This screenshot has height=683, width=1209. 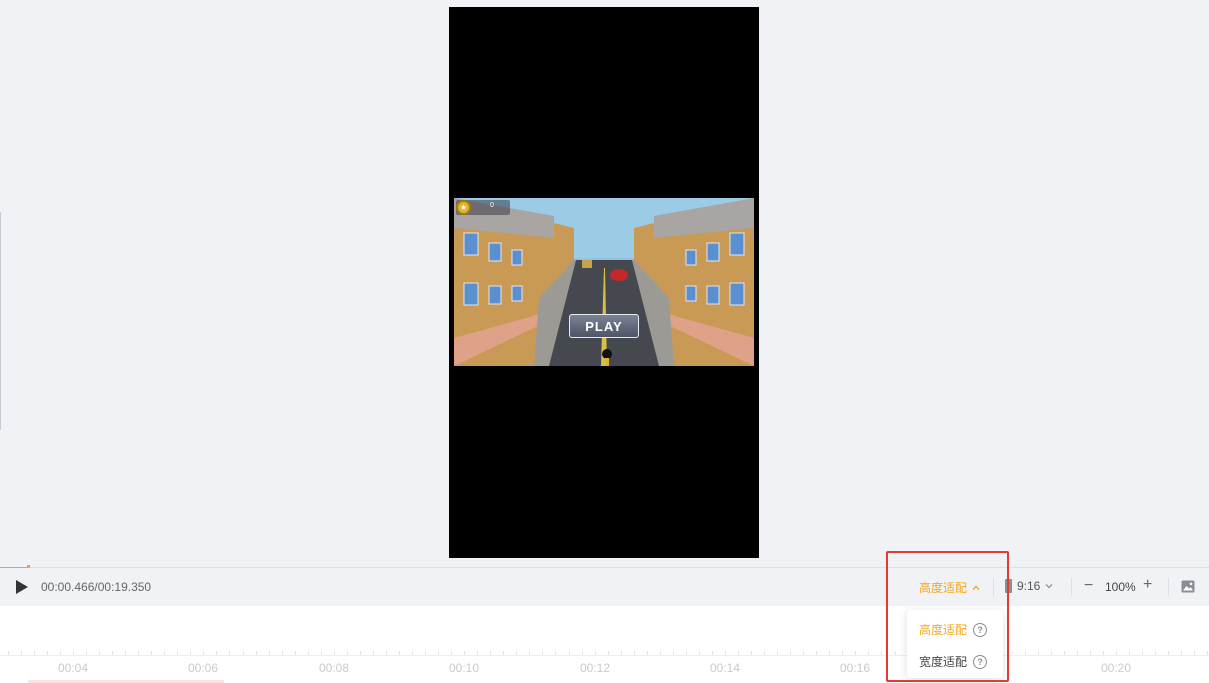 I want to click on ruler-tick-label: 00:14, so click(x=725, y=668).